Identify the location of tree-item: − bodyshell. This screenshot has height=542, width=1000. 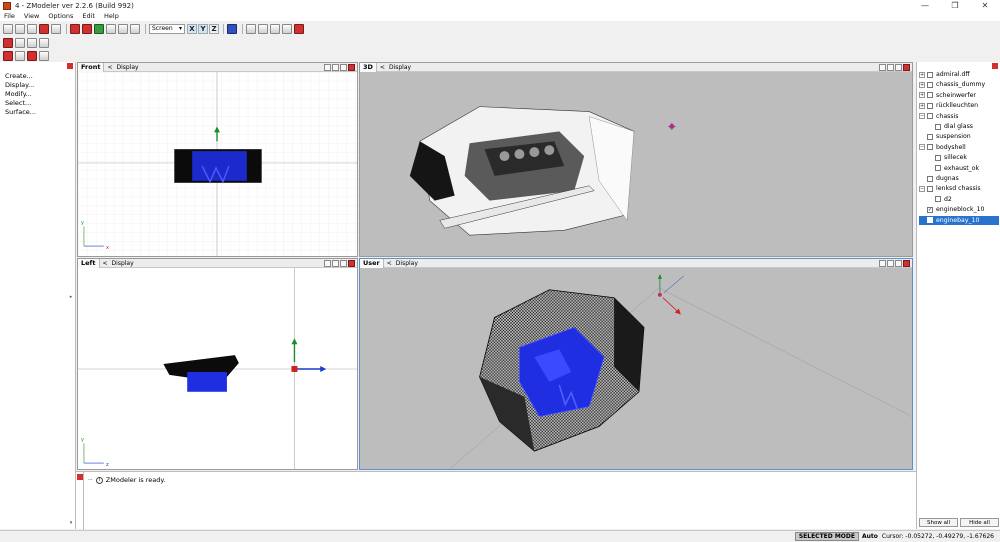
(942, 147).